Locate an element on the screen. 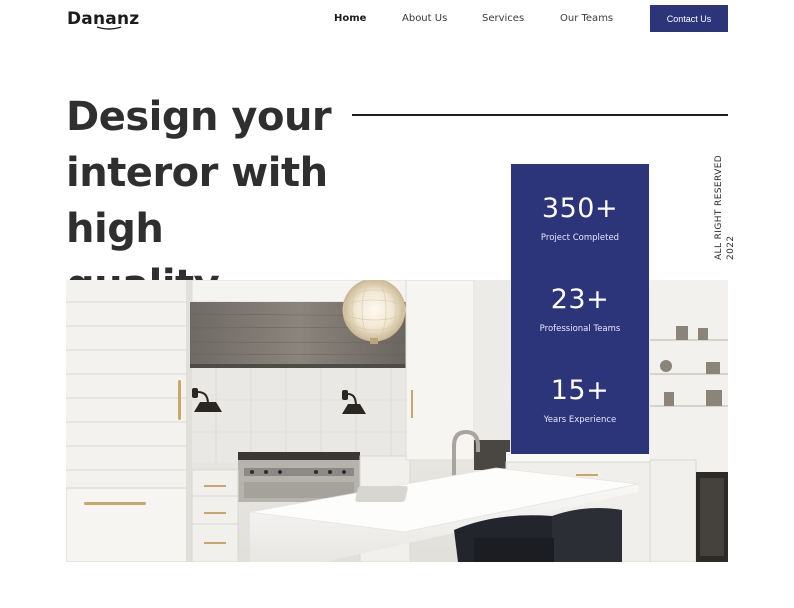  hero-title-line-2: interor with high is located at coordinates (197, 201).